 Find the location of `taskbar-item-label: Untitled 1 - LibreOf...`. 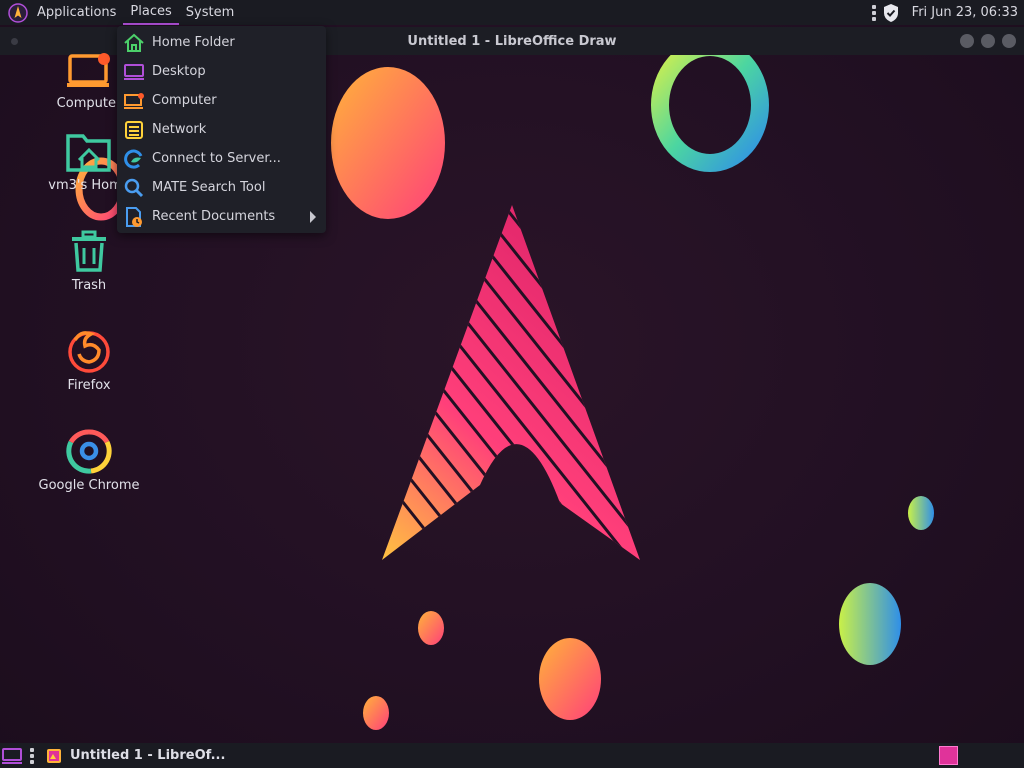

taskbar-item-label: Untitled 1 - LibreOf... is located at coordinates (148, 755).